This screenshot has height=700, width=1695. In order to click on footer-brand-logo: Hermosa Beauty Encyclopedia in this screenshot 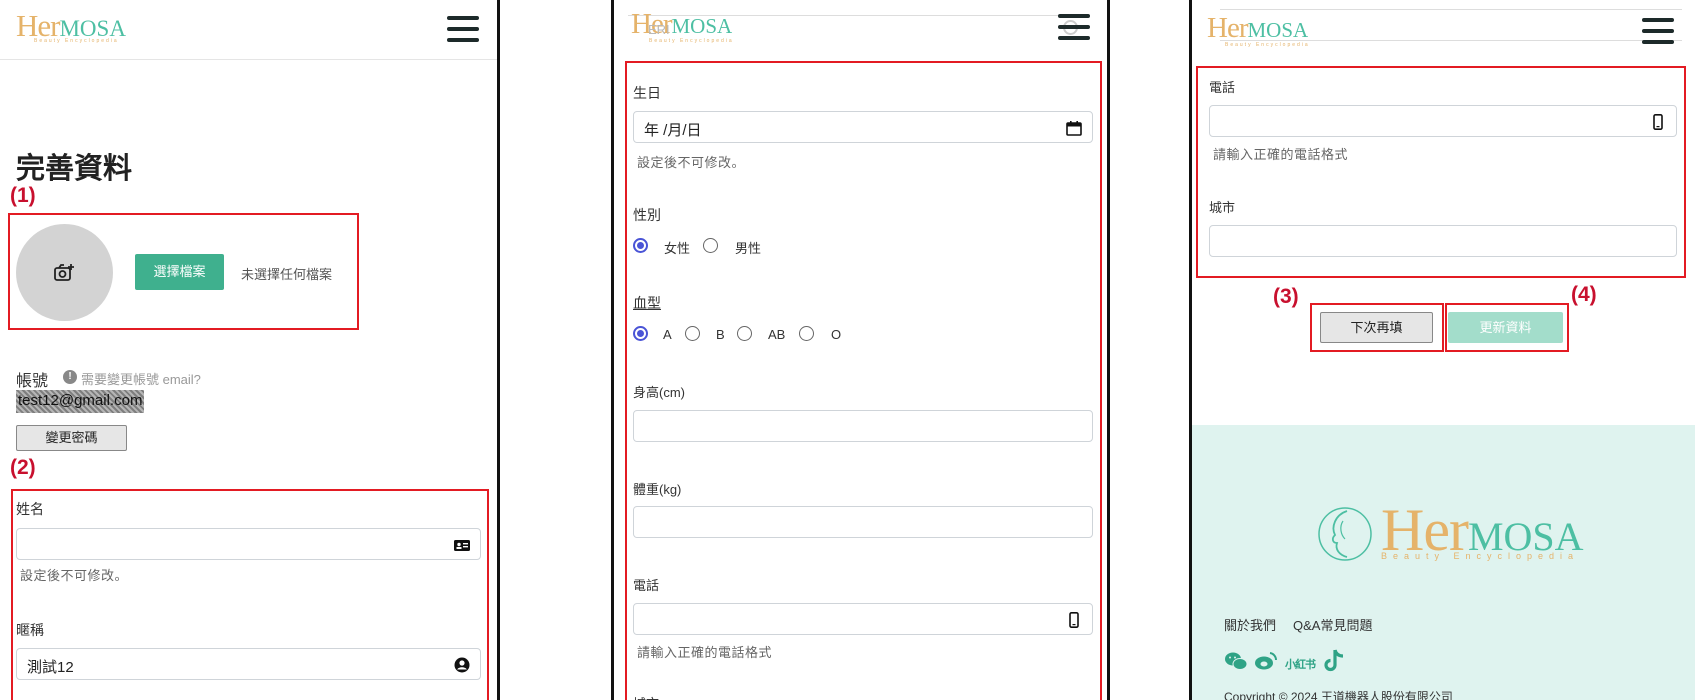, I will do `click(1482, 530)`.